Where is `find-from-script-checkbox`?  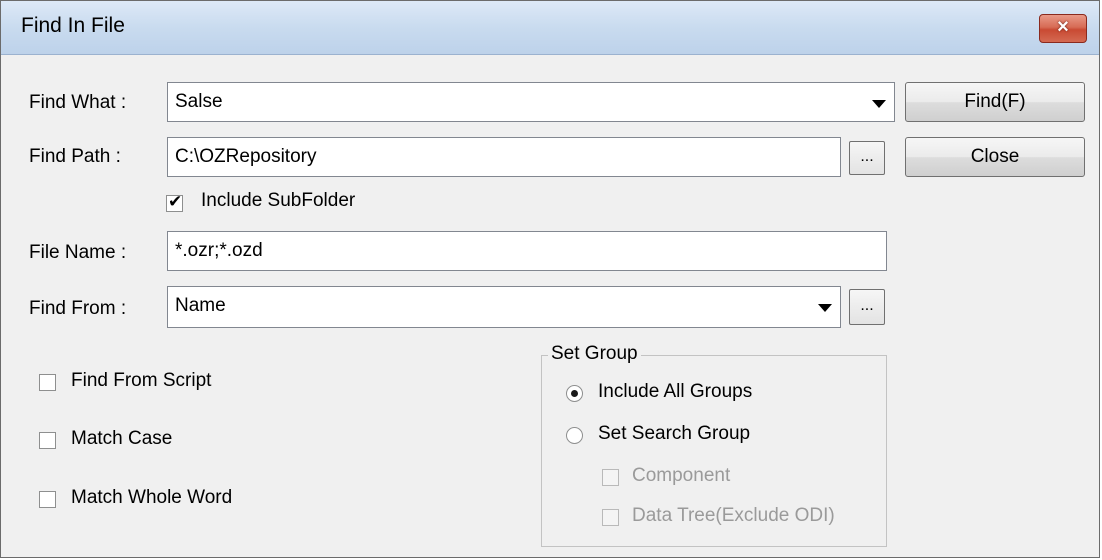
find-from-script-checkbox is located at coordinates (47, 382).